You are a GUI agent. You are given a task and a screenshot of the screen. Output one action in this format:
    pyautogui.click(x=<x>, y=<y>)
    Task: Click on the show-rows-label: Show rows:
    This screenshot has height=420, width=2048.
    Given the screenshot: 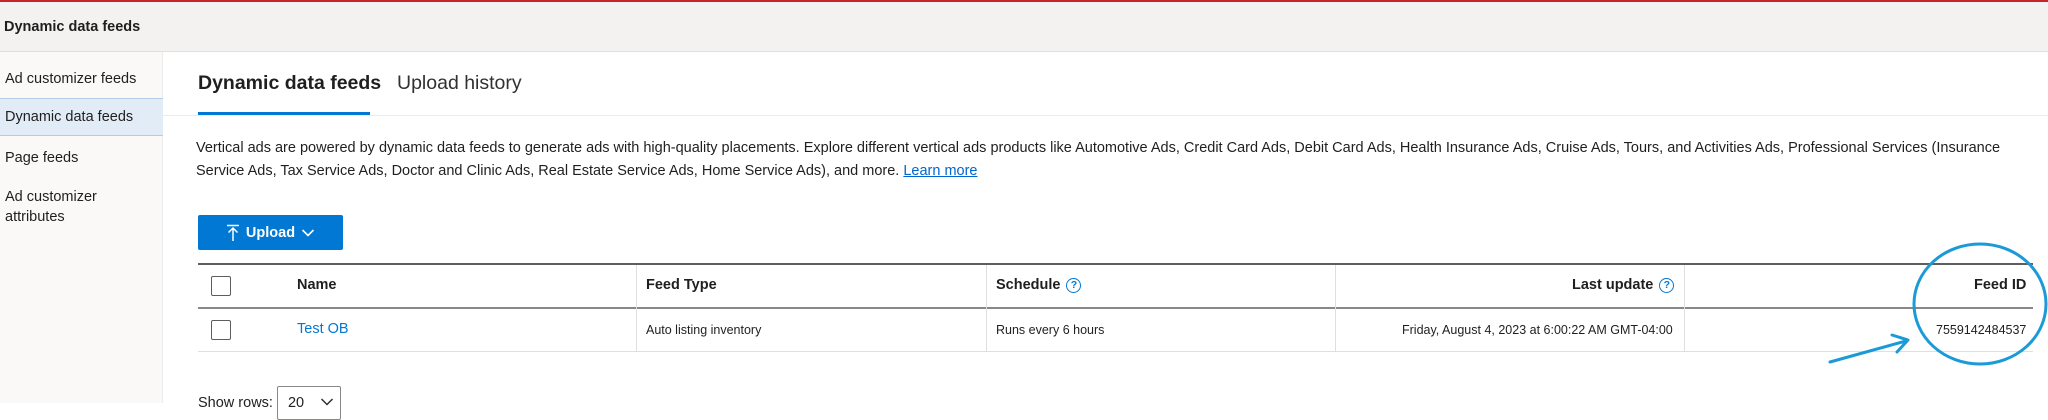 What is the action you would take?
    pyautogui.click(x=235, y=403)
    